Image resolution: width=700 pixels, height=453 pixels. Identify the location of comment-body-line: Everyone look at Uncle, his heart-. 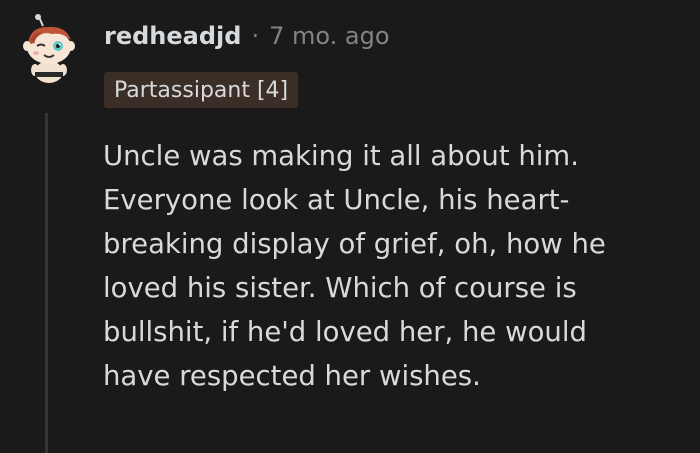
(336, 200).